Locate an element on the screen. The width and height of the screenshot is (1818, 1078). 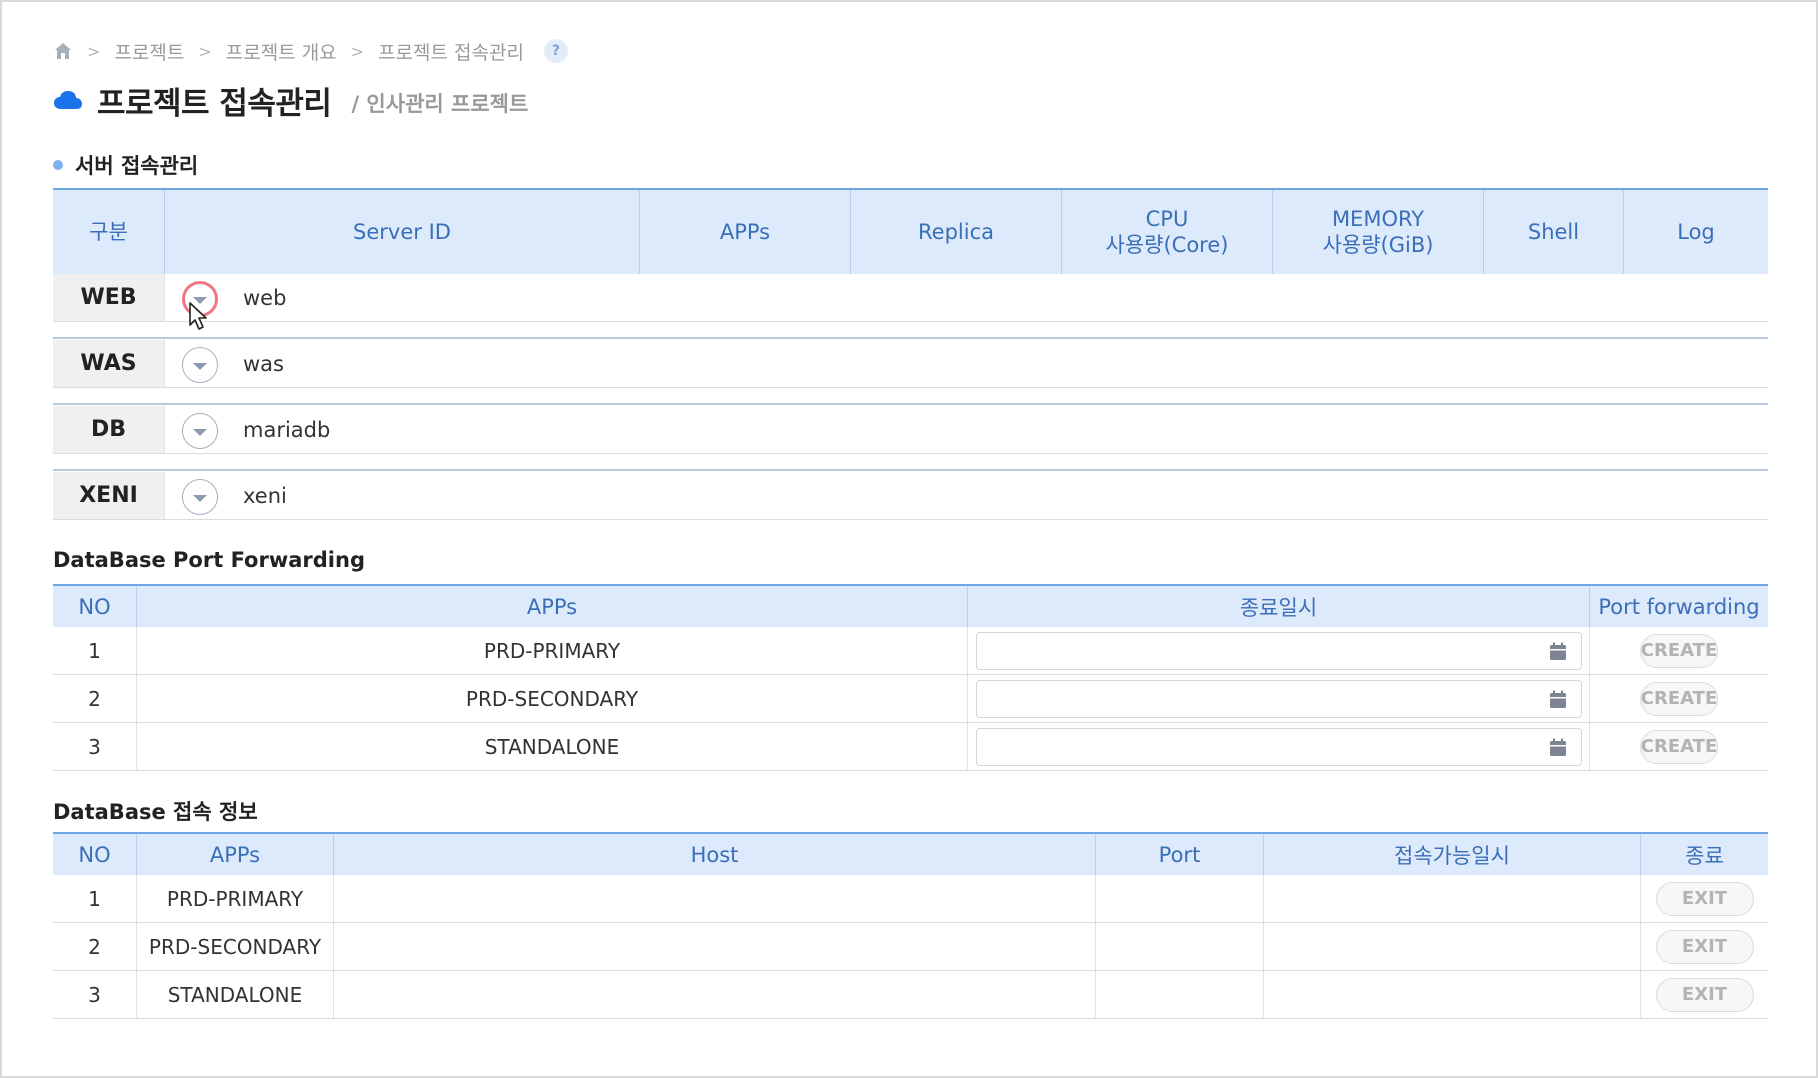
server-section-title: 서버 접속관리 is located at coordinates (137, 166).